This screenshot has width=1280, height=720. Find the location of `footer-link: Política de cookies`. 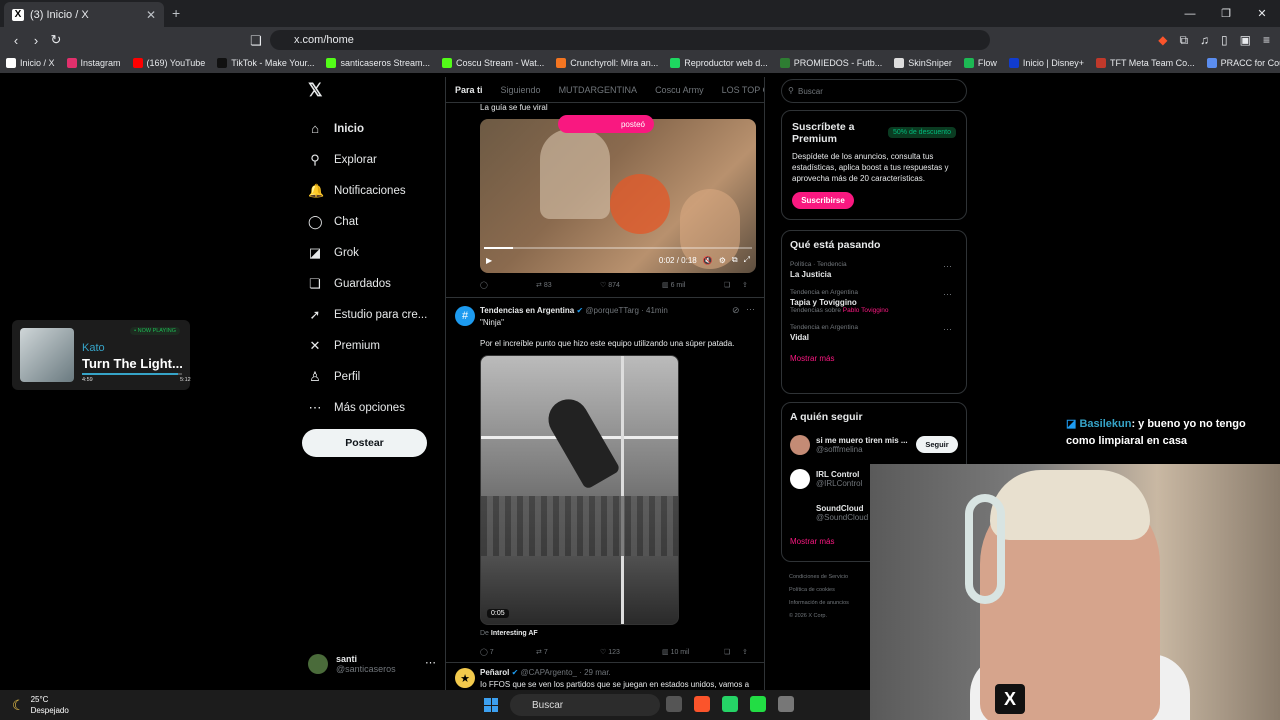

footer-link: Política de cookies is located at coordinates (829, 590).